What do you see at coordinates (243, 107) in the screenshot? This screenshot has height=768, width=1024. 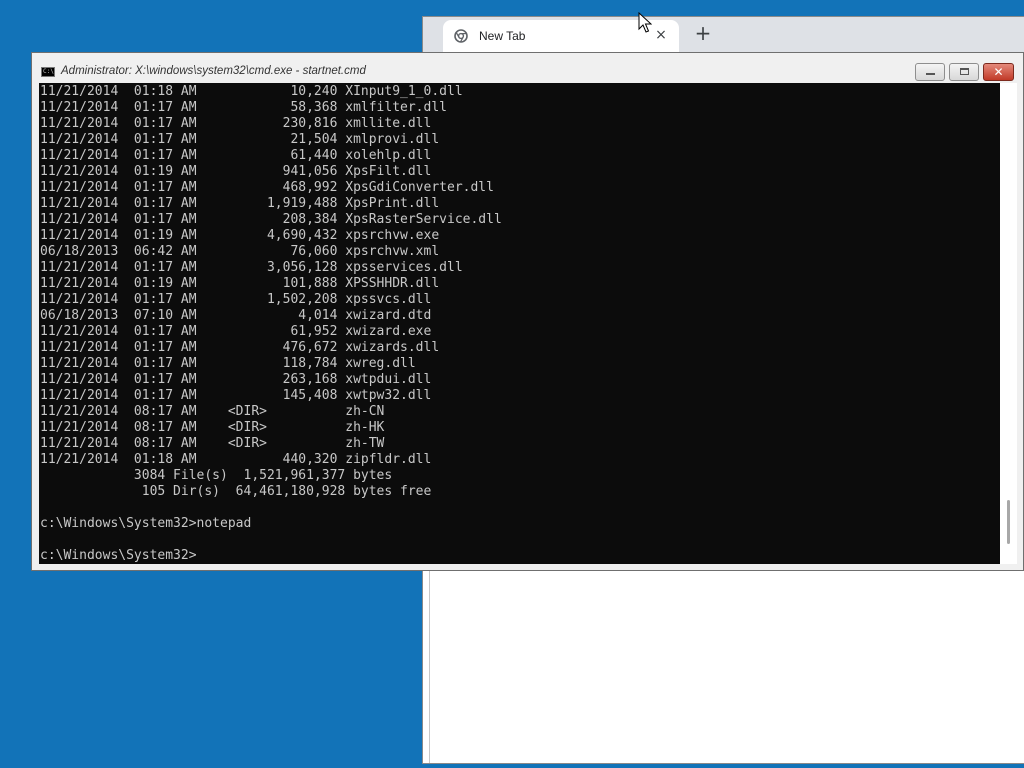 I see `console-line: 11/21/2014 01:17 AM 58,368 xmlfilter.dll` at bounding box center [243, 107].